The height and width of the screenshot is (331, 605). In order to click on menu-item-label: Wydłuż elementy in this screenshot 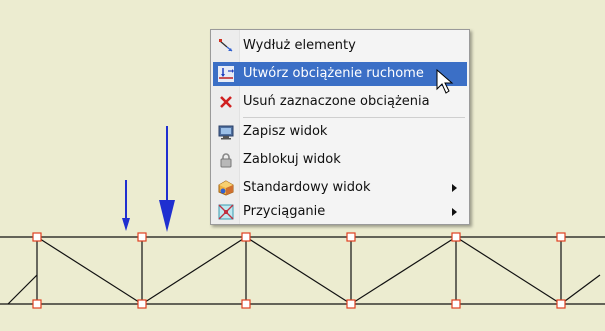, I will do `click(299, 45)`.